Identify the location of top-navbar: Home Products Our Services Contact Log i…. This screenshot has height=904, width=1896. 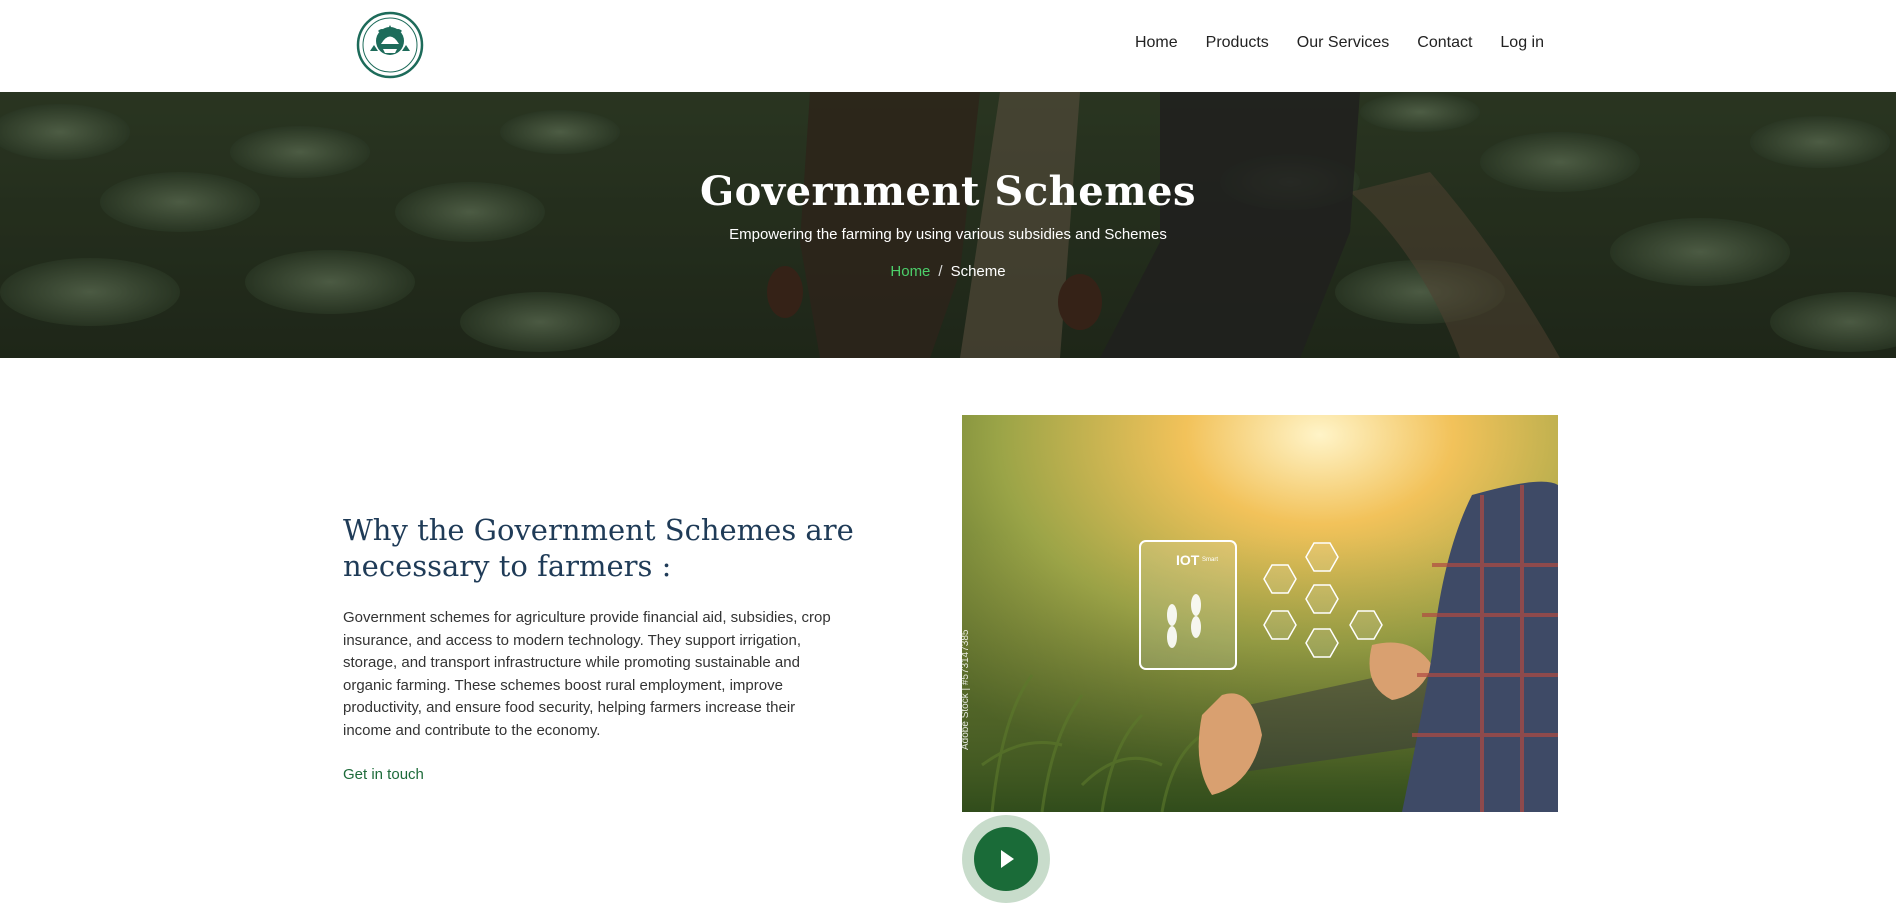
(948, 46).